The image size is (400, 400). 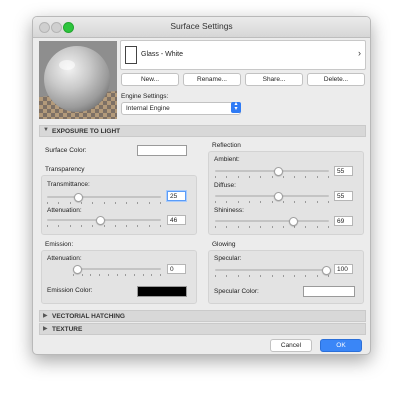 I want to click on disclosure-expanded-icon: ▼, so click(x=46, y=130).